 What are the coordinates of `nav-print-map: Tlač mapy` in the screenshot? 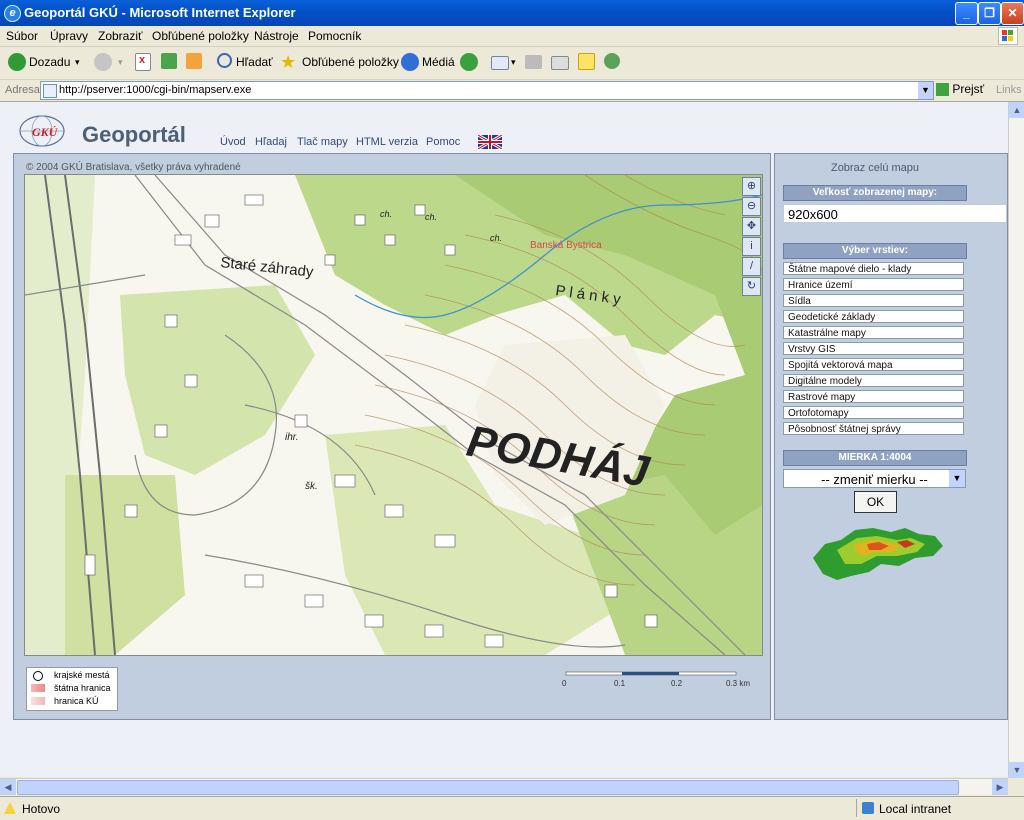 It's located at (322, 142).